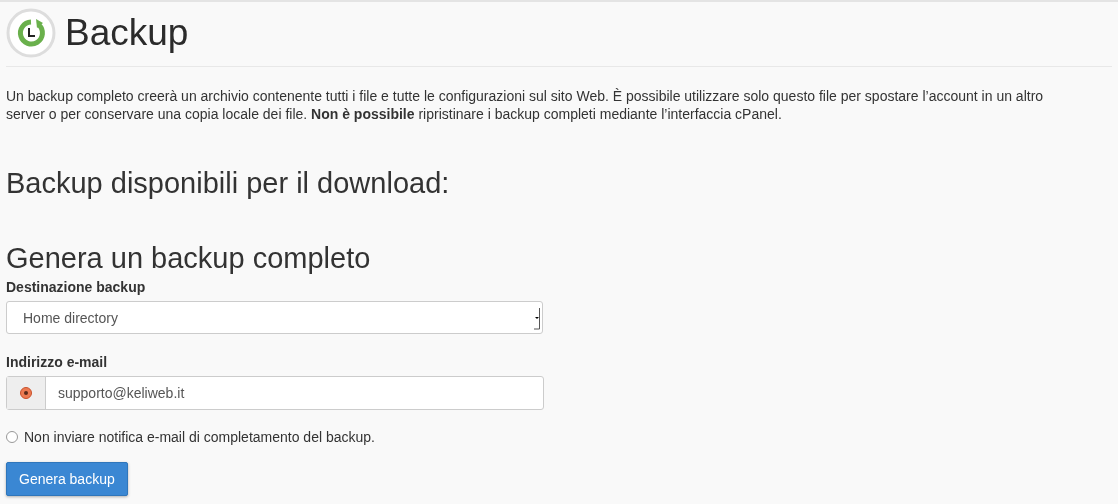 The width and height of the screenshot is (1118, 504). Describe the element at coordinates (537, 318) in the screenshot. I see `caret-icon` at that location.